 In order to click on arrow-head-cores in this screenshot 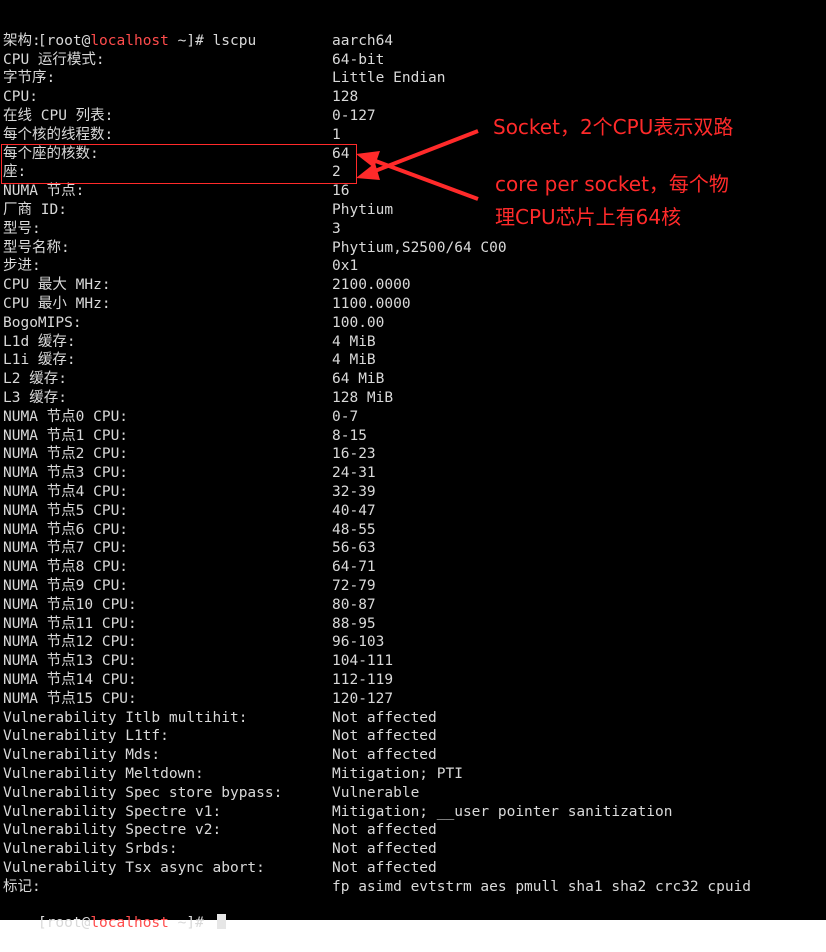, I will do `click(368, 159)`.